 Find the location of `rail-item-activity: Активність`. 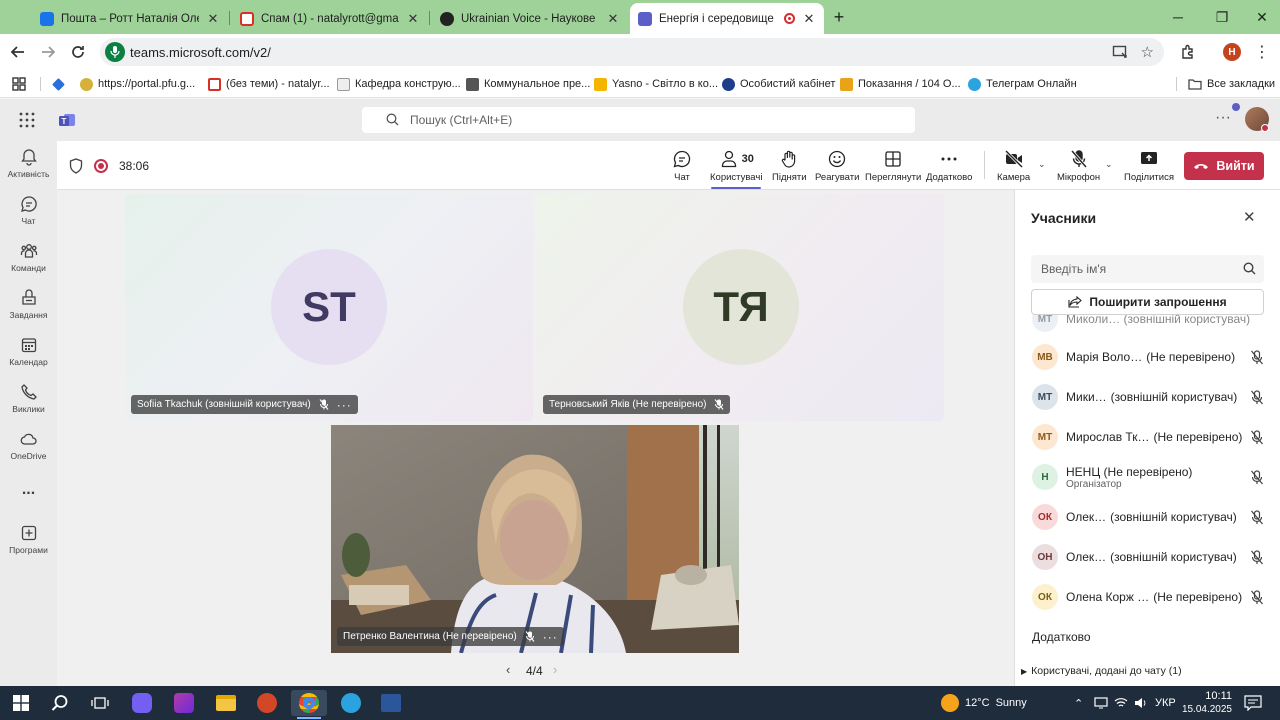

rail-item-activity: Активність is located at coordinates (28, 163).